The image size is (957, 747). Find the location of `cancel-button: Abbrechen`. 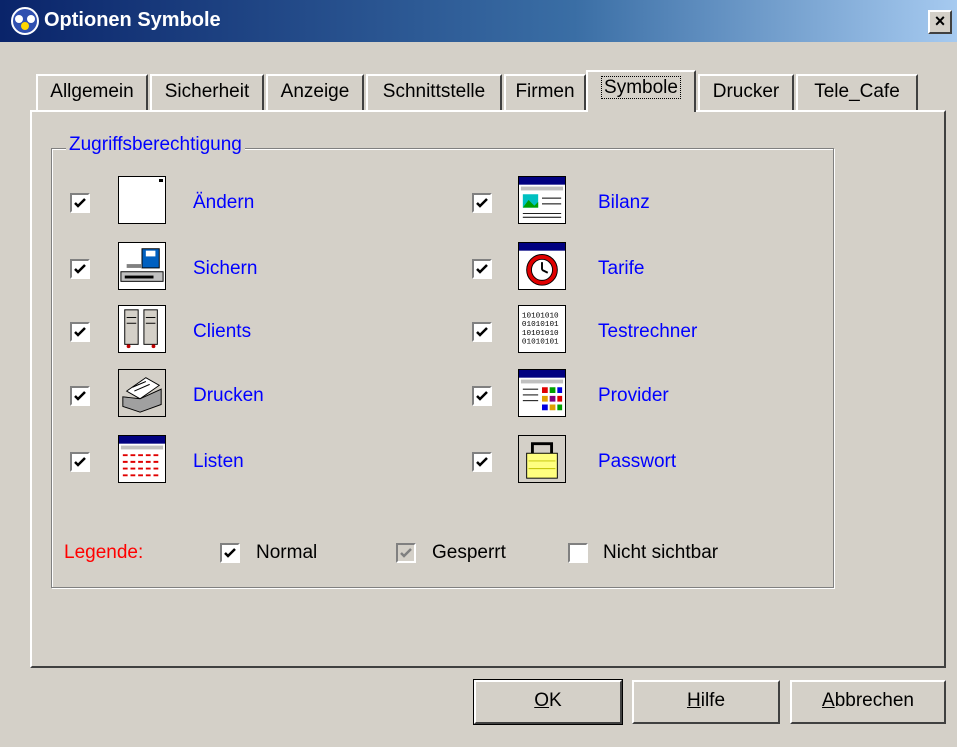

cancel-button: Abbrechen is located at coordinates (868, 702).